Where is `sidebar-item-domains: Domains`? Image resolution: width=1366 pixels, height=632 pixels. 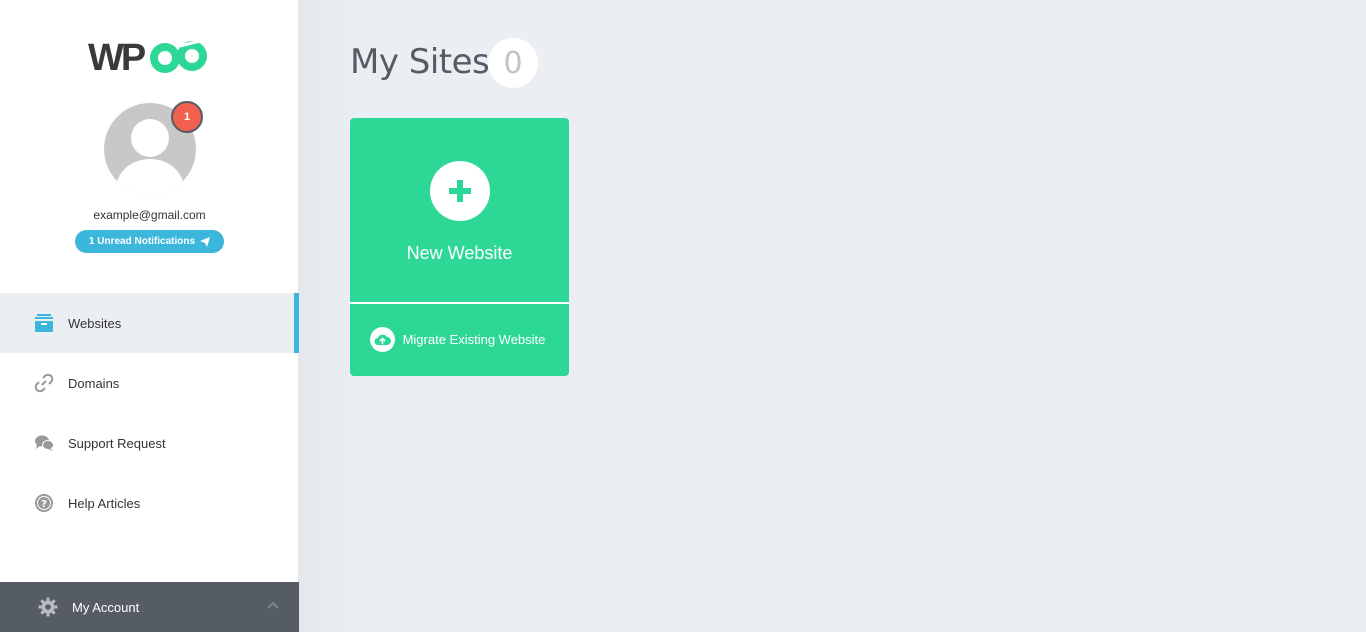 sidebar-item-domains: Domains is located at coordinates (149, 383).